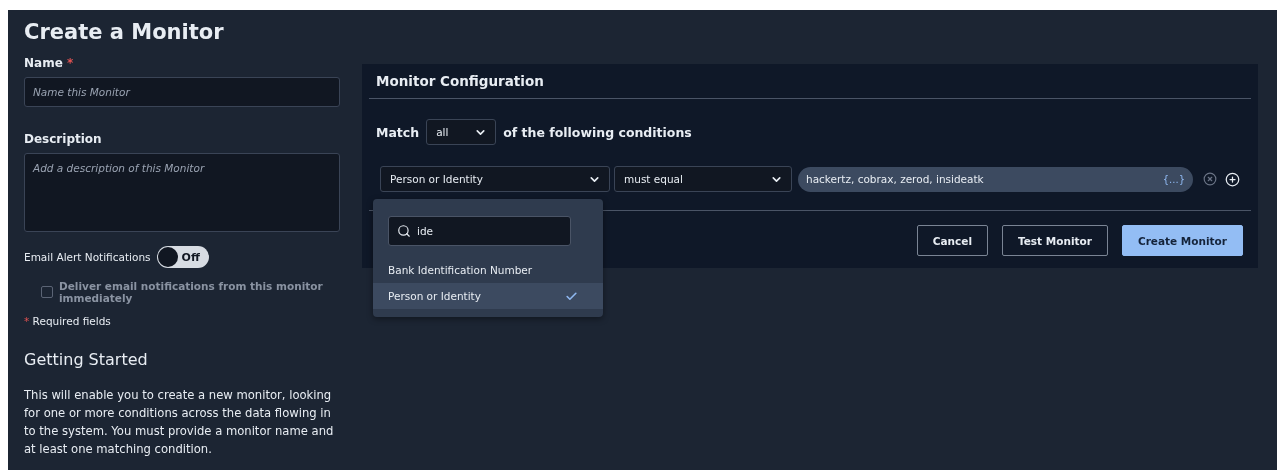 The image size is (1277, 470). What do you see at coordinates (488, 270) in the screenshot?
I see `dropdown-option: Bank Identification Number` at bounding box center [488, 270].